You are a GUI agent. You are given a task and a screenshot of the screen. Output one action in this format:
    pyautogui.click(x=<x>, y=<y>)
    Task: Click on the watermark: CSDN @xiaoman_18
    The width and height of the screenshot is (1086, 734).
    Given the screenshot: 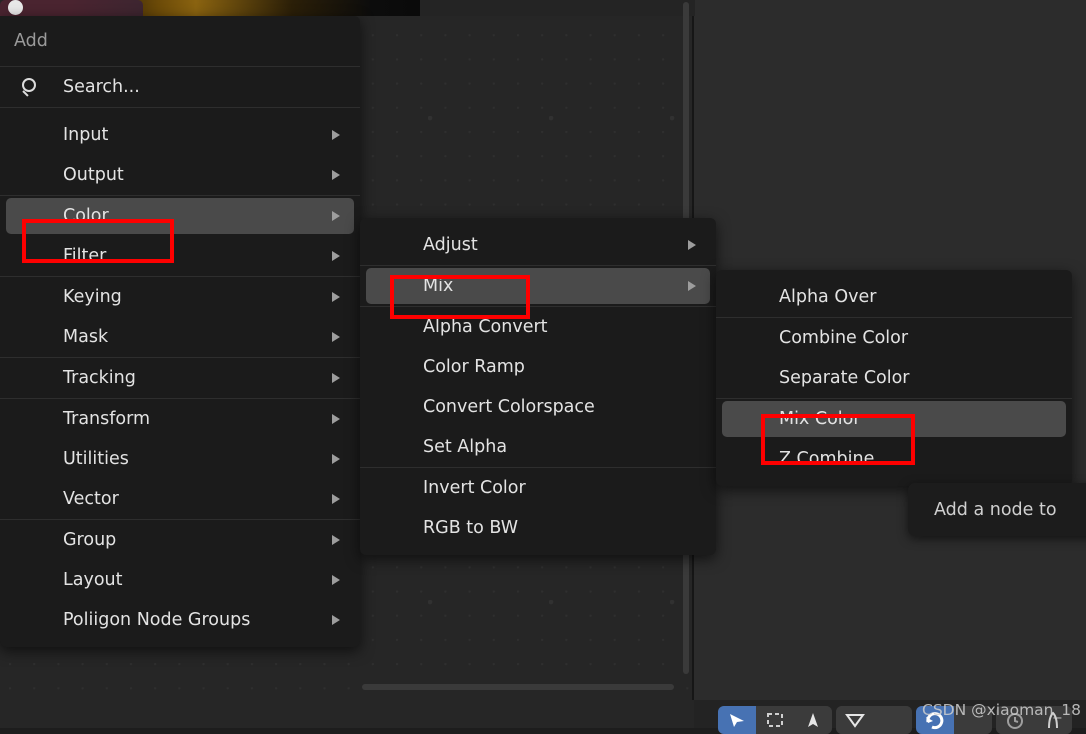 What is the action you would take?
    pyautogui.click(x=1001, y=710)
    